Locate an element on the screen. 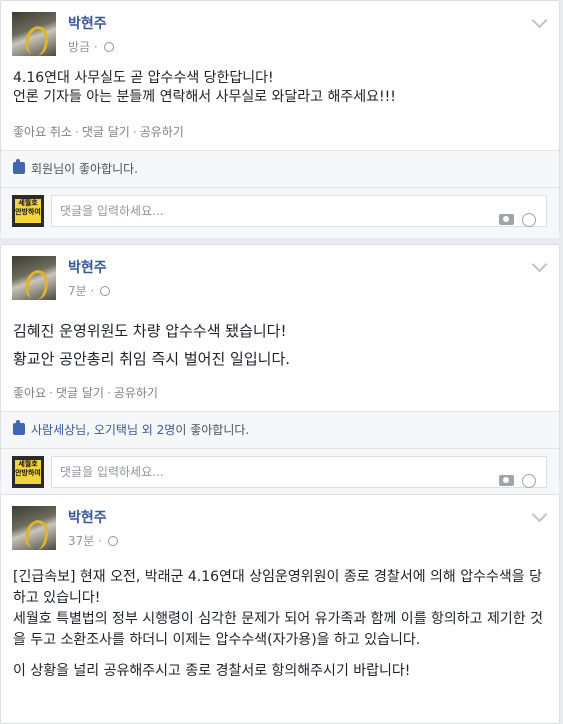 This screenshot has height=724, width=563. post-meta: 37분 · is located at coordinates (93, 540).